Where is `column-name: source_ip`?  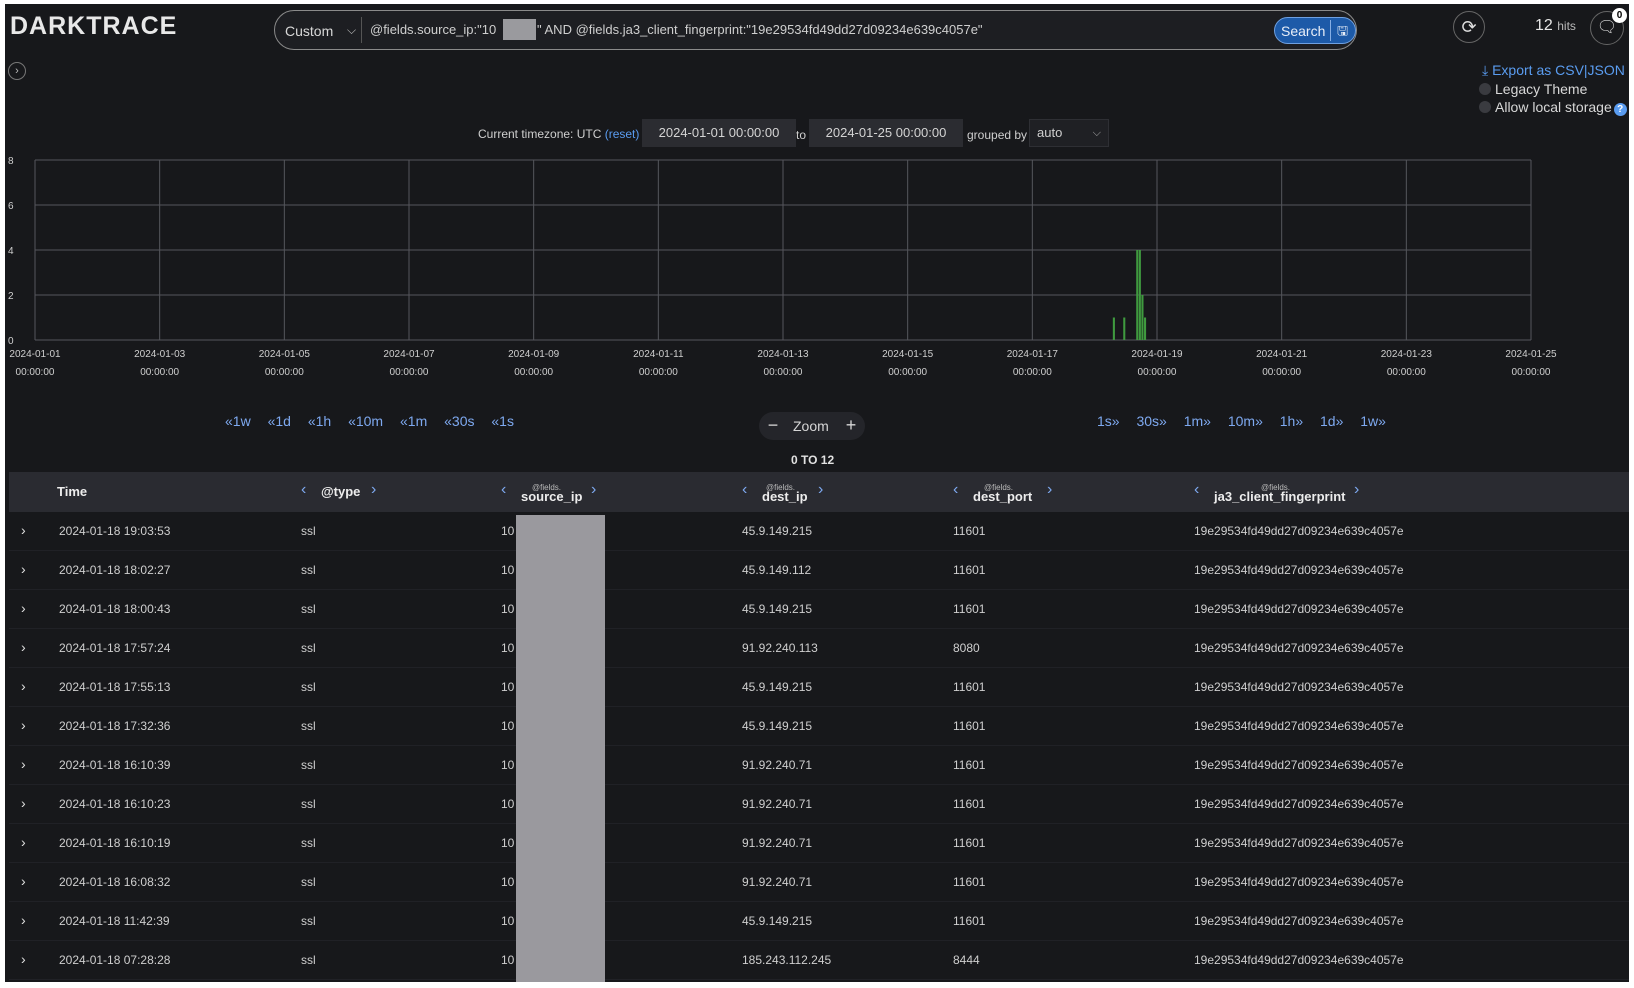 column-name: source_ip is located at coordinates (552, 496).